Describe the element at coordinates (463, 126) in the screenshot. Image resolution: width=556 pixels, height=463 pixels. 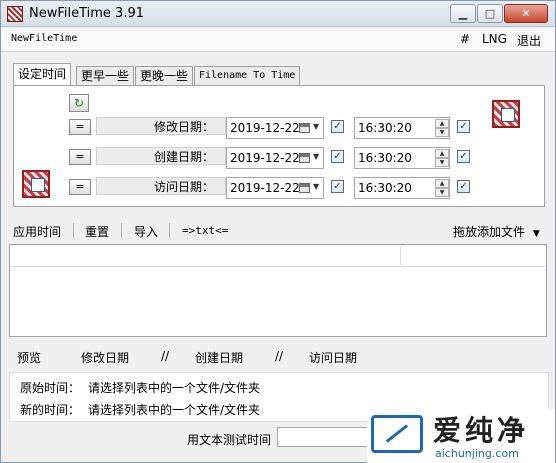
I see `modify-time-checkbox: ✓` at that location.